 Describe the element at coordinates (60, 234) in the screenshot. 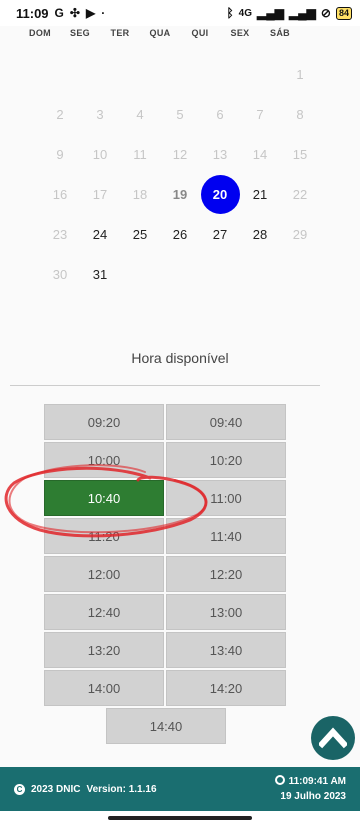

I see `calendar-day-23: 23` at that location.